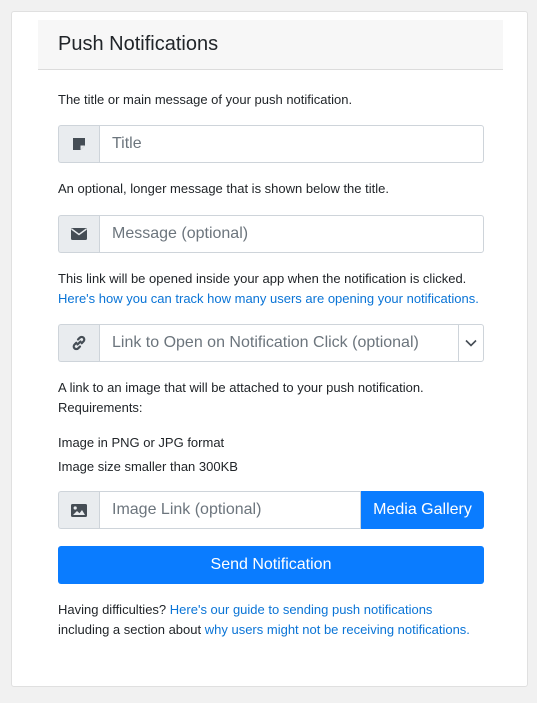 The image size is (537, 703). Describe the element at coordinates (471, 343) in the screenshot. I see `chevron-down-icon` at that location.